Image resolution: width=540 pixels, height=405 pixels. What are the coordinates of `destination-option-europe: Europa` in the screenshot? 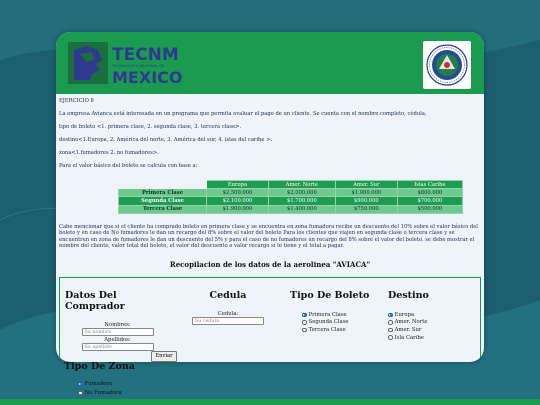 It's located at (428, 315).